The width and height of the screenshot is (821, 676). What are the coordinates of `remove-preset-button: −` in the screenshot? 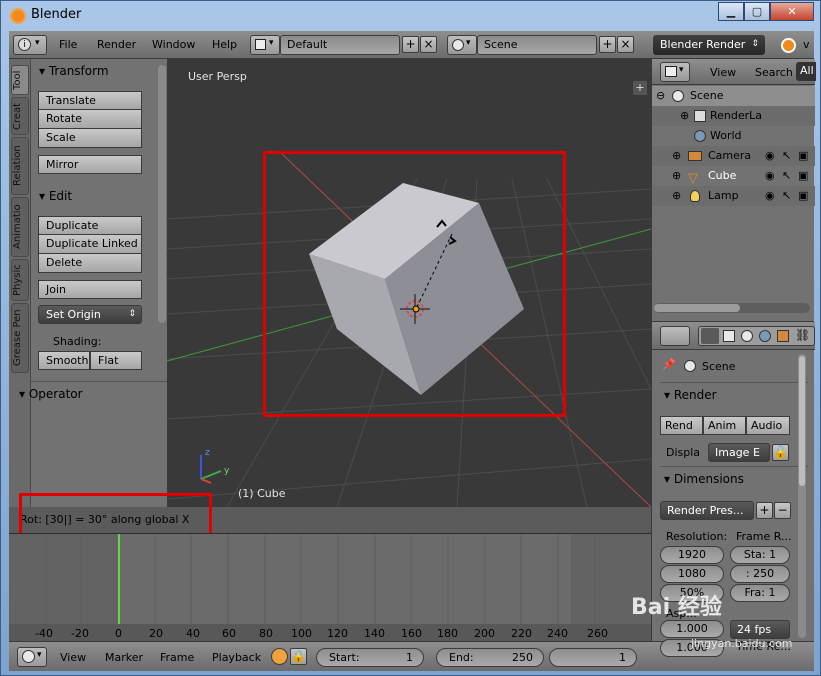 It's located at (782, 510).